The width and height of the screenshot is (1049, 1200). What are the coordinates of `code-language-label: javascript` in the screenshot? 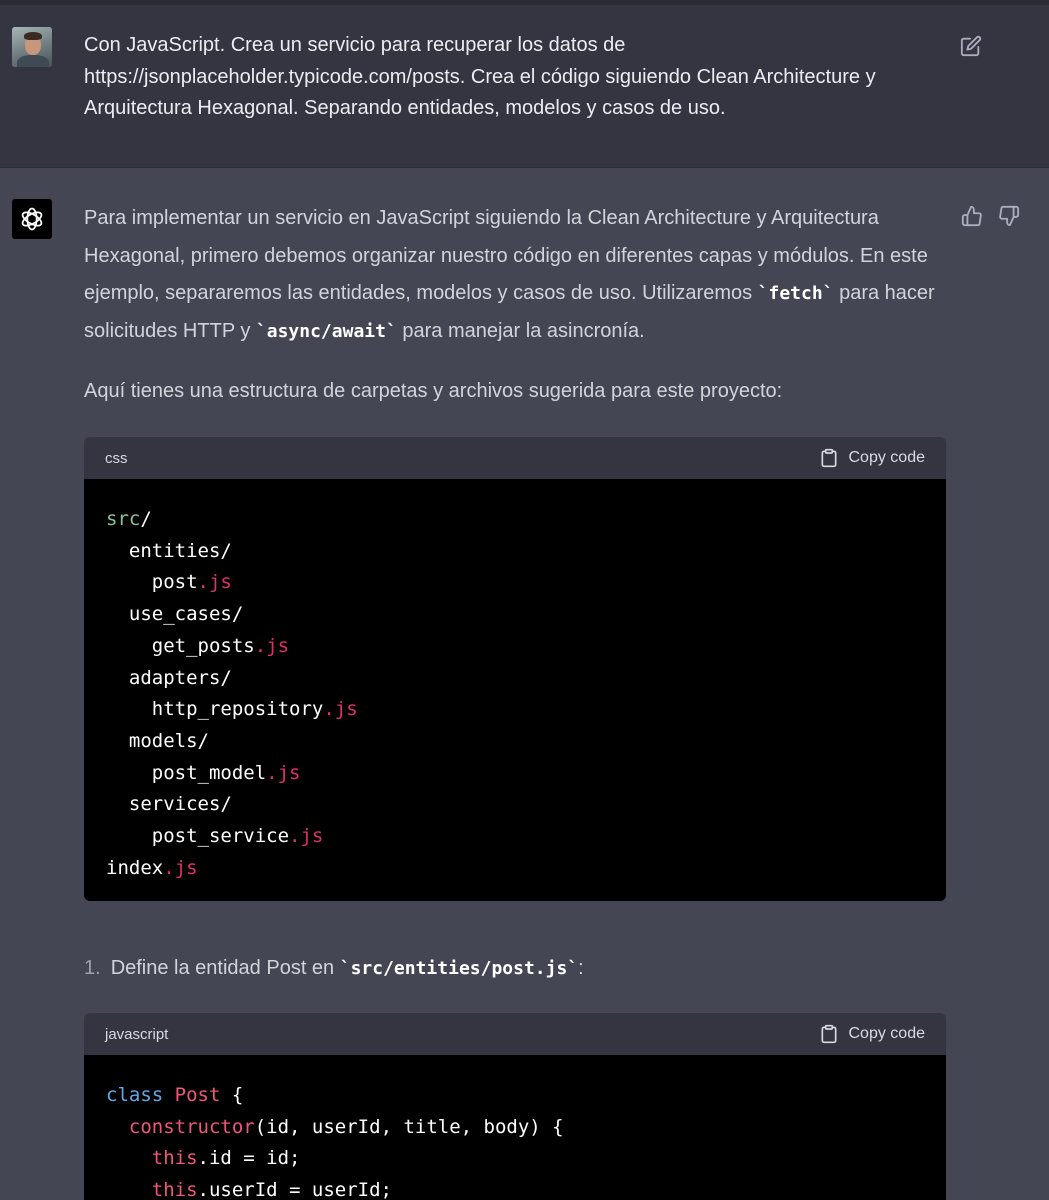 It's located at (137, 1034).